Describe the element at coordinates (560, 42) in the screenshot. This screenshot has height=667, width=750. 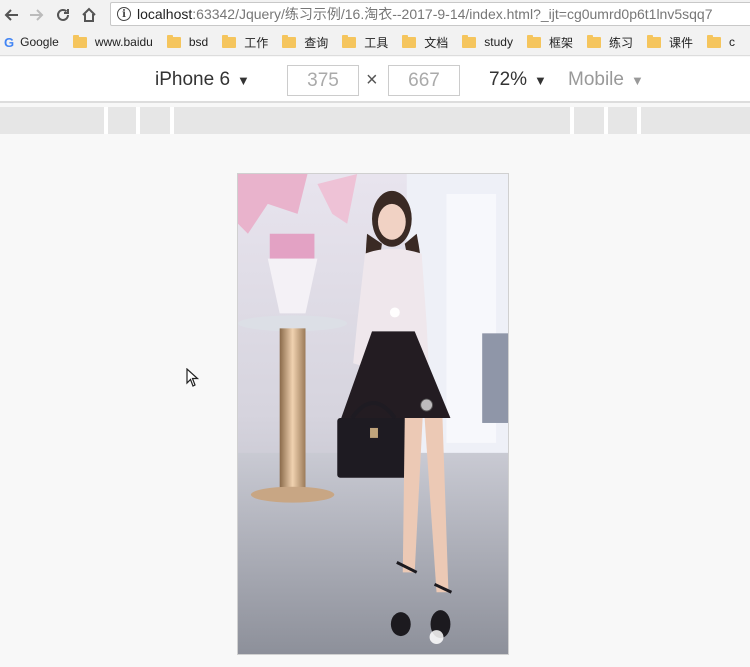
I see `bookmark-label: 框架` at that location.